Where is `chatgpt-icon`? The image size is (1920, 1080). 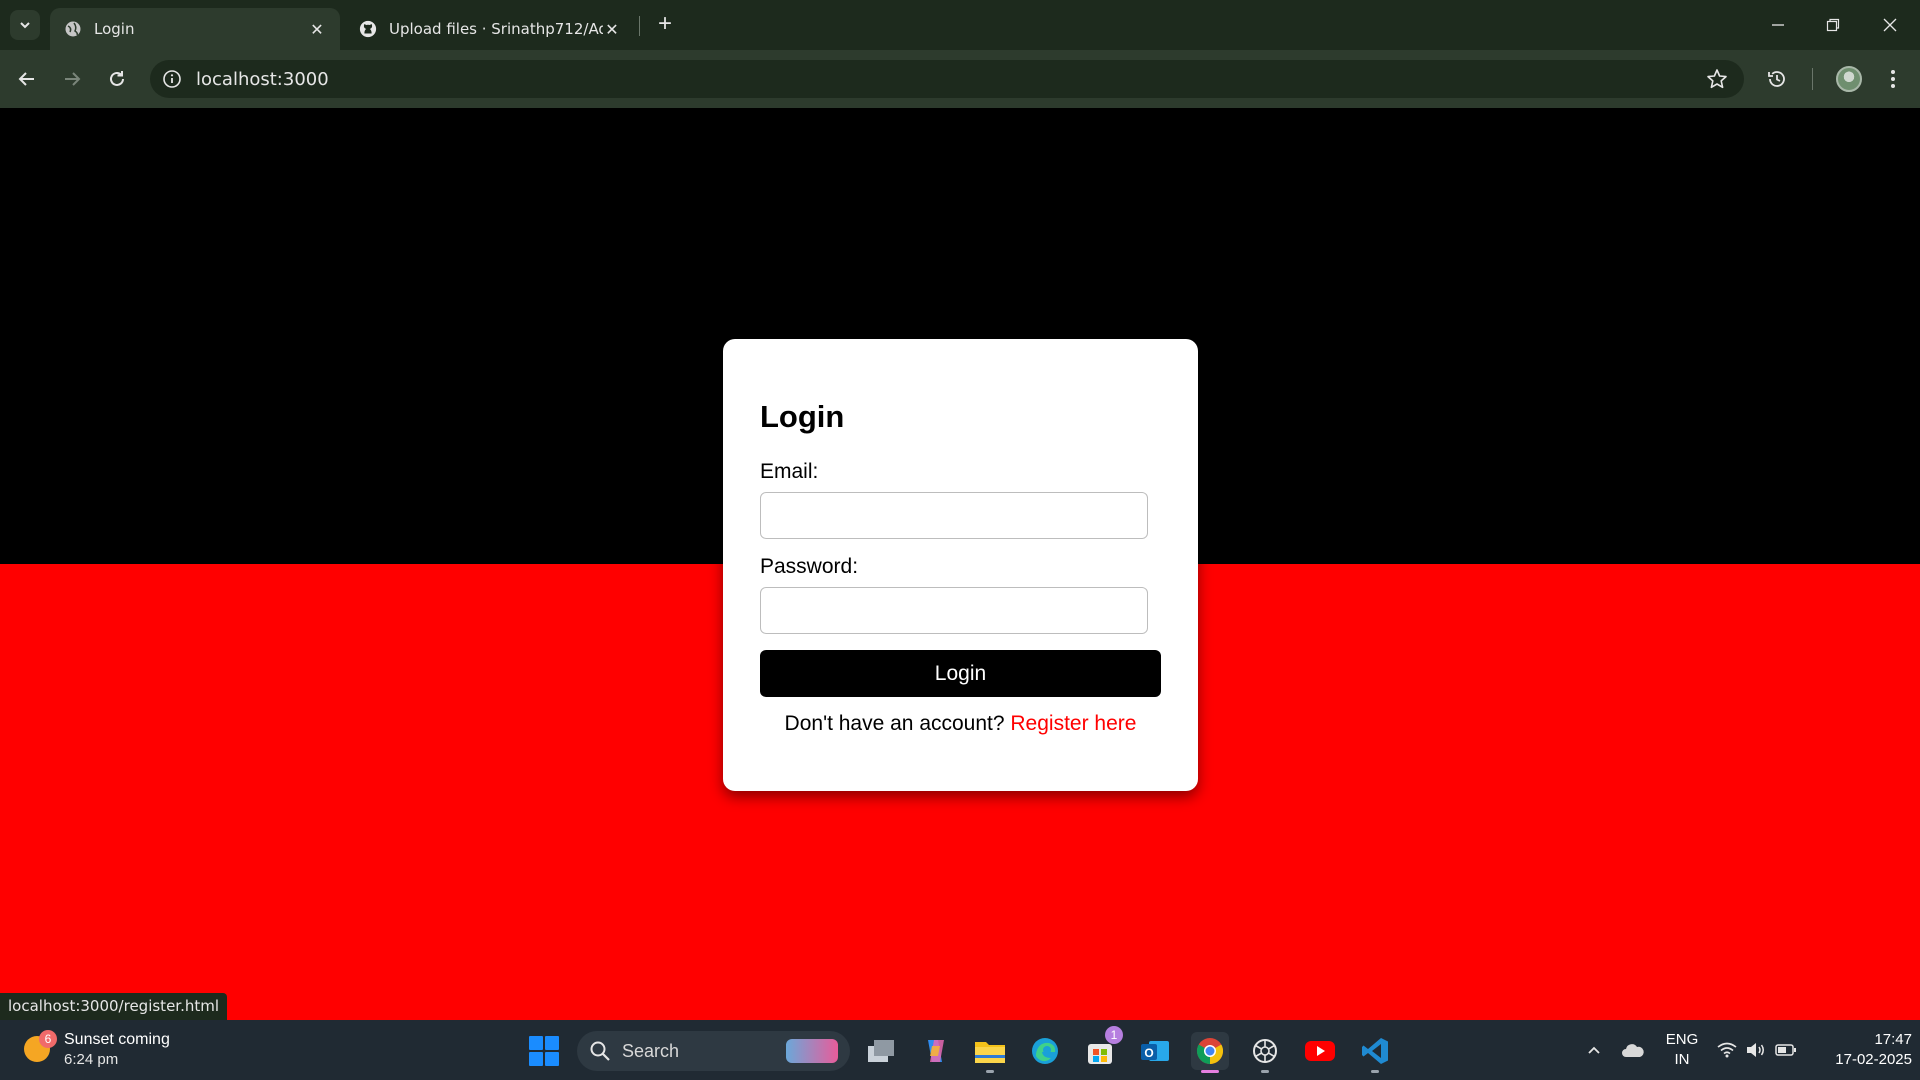 chatgpt-icon is located at coordinates (1265, 1051).